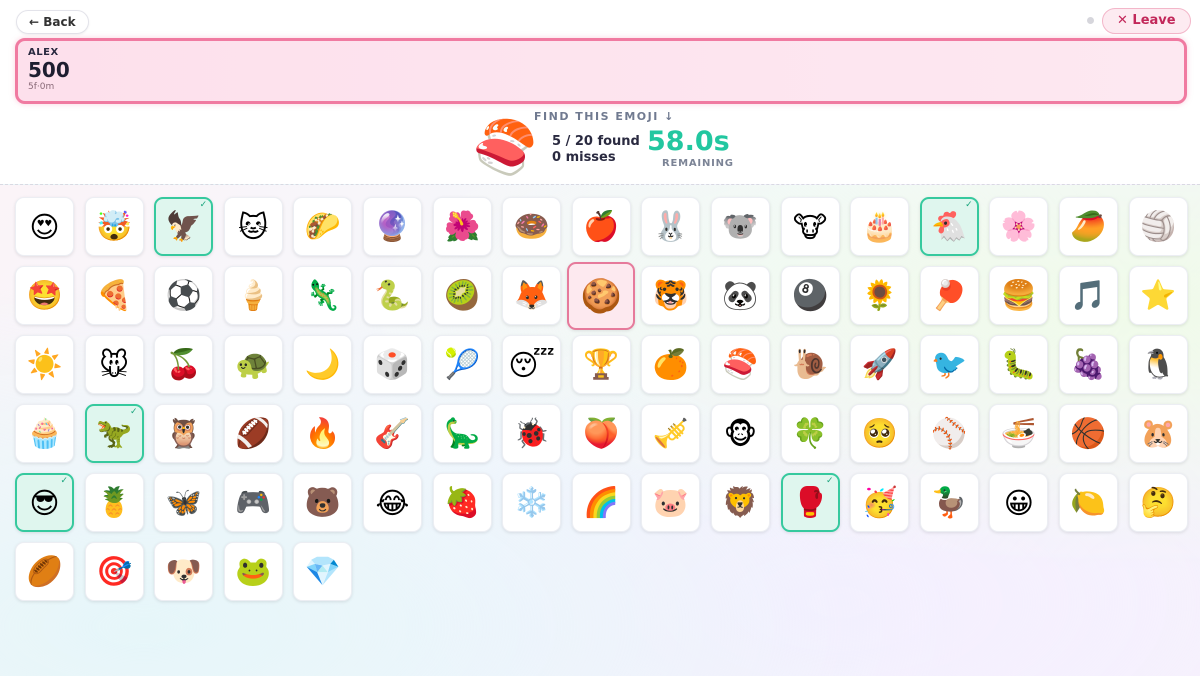 This screenshot has height=676, width=1200. Describe the element at coordinates (880, 364) in the screenshot. I see `emoji-tile: 🚀` at that location.